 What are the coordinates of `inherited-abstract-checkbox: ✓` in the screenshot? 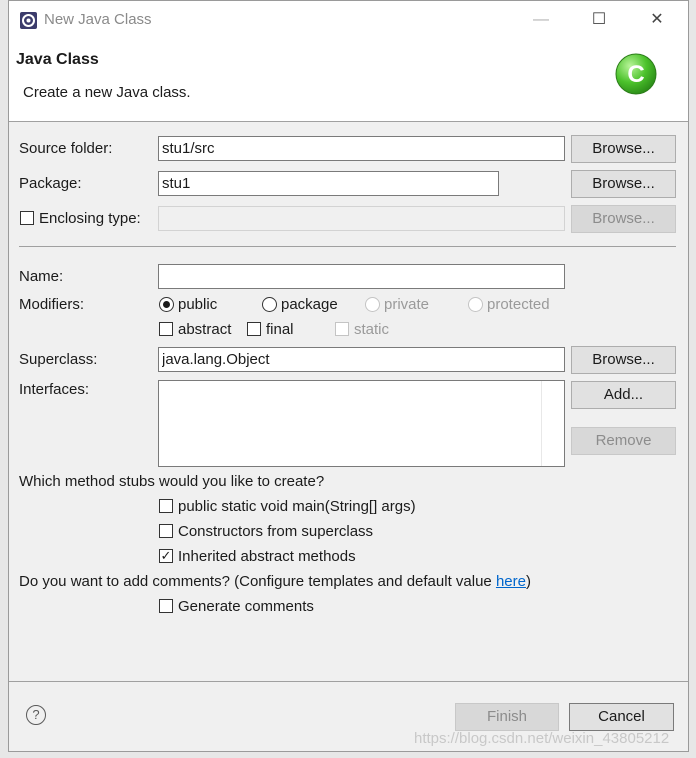 It's located at (166, 556).